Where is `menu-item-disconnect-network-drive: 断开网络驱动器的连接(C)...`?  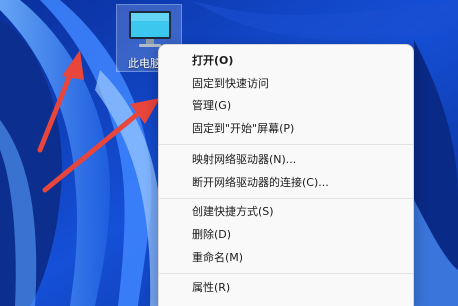 menu-item-disconnect-network-drive: 断开网络驱动器的连接(C)... is located at coordinates (260, 183).